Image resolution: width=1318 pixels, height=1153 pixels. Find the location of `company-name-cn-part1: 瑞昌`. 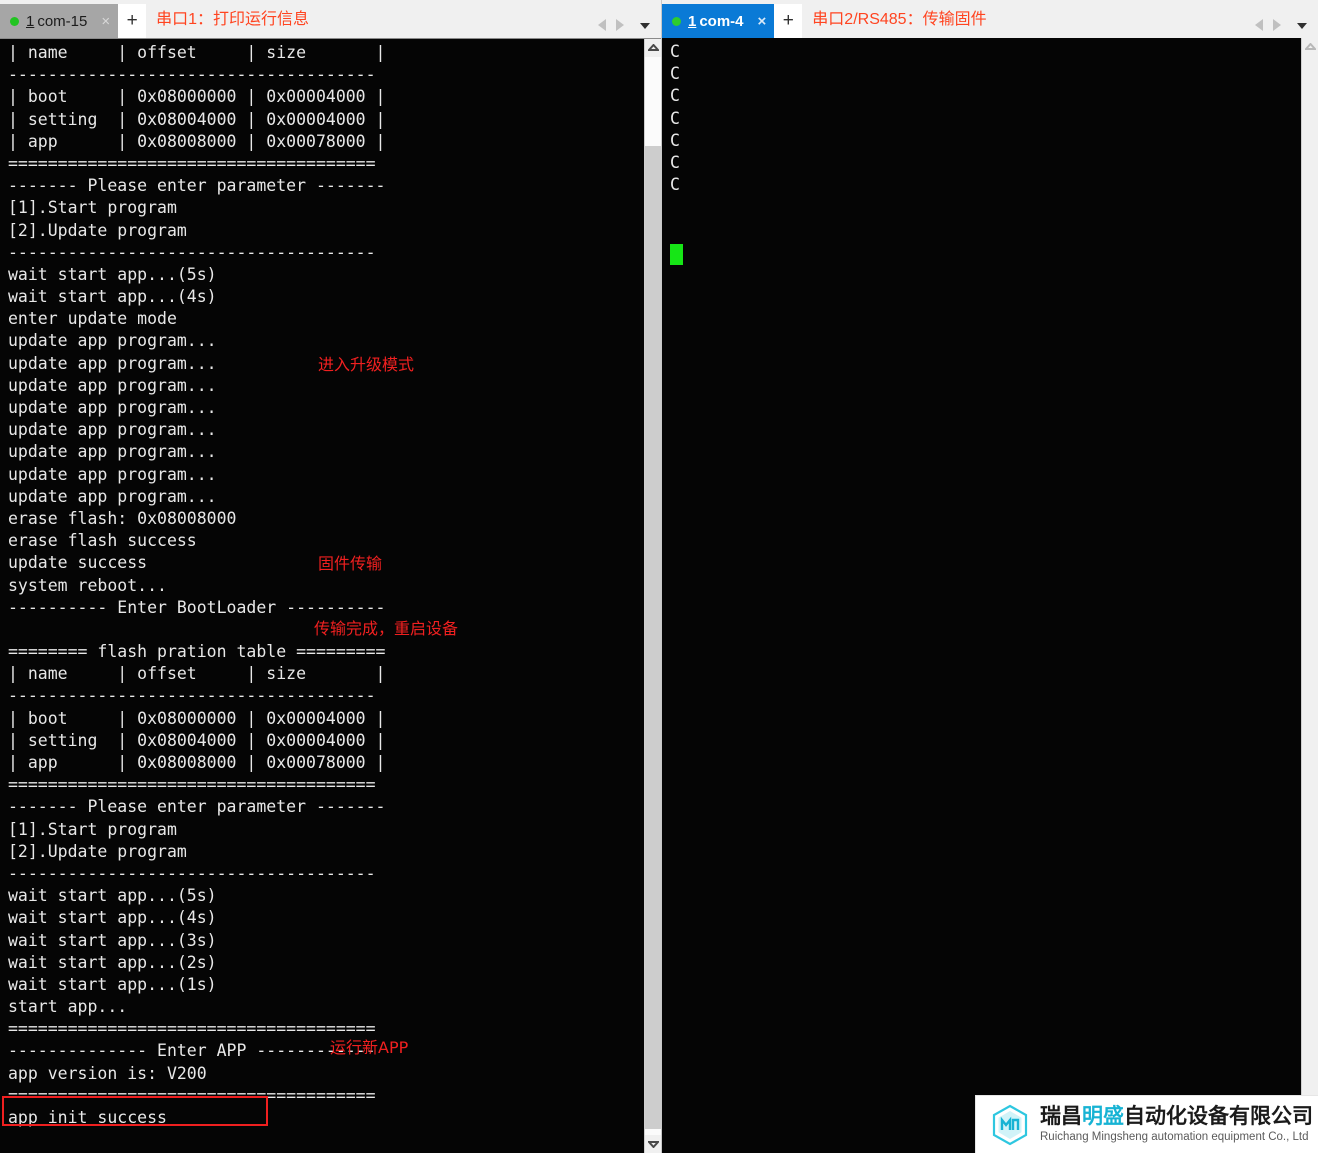

company-name-cn-part1: 瑞昌 is located at coordinates (1061, 1115).